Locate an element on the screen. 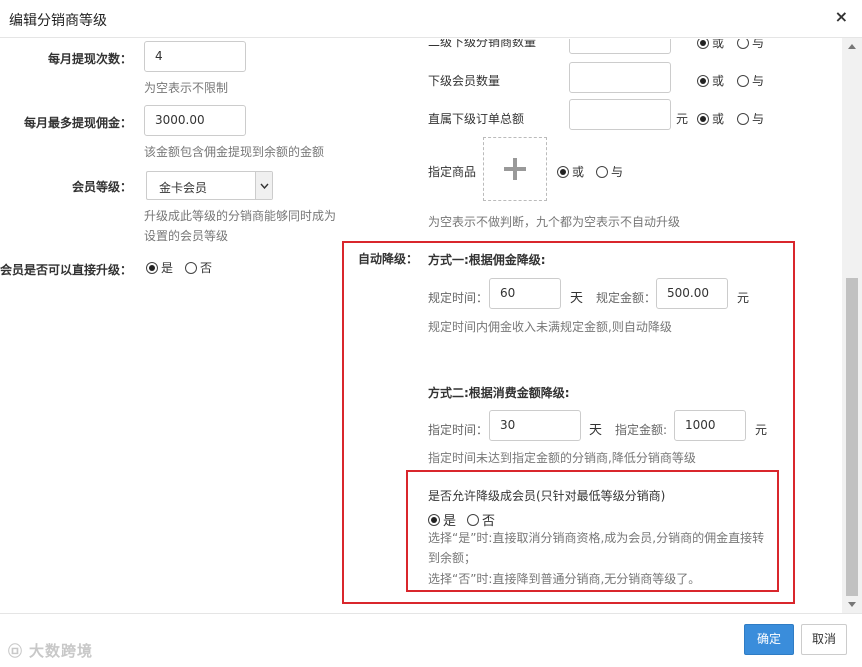 This screenshot has width=862, height=667. direct-upgrade-label: 会员是否可以直接升级： is located at coordinates (66, 270).